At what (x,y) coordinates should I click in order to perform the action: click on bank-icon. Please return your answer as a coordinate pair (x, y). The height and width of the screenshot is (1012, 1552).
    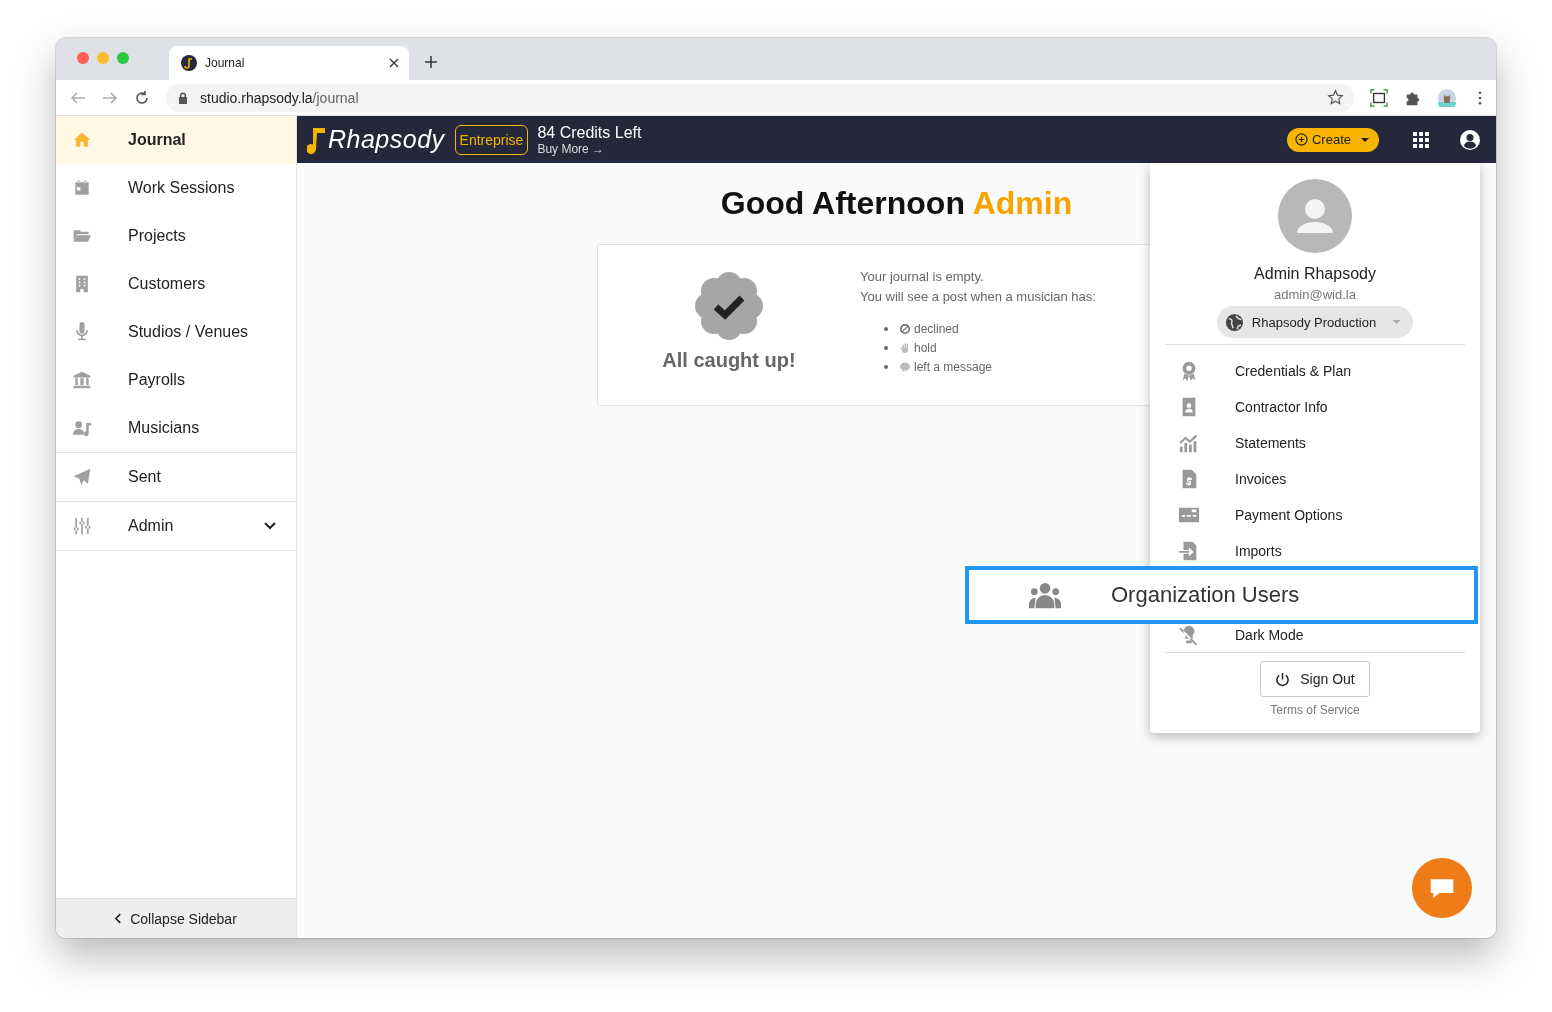
    Looking at the image, I should click on (82, 380).